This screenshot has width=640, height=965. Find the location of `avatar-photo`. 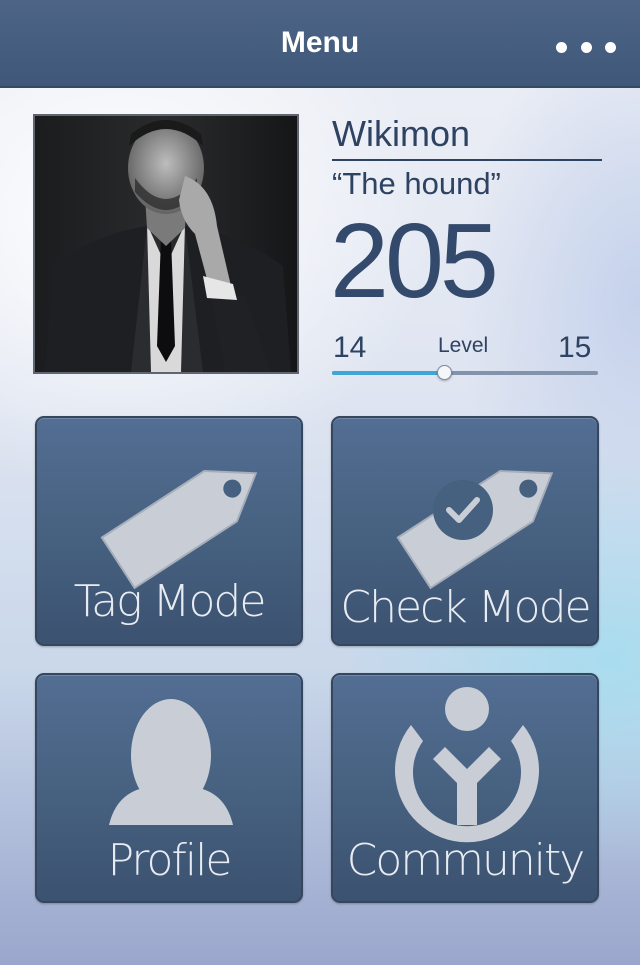

avatar-photo is located at coordinates (166, 244).